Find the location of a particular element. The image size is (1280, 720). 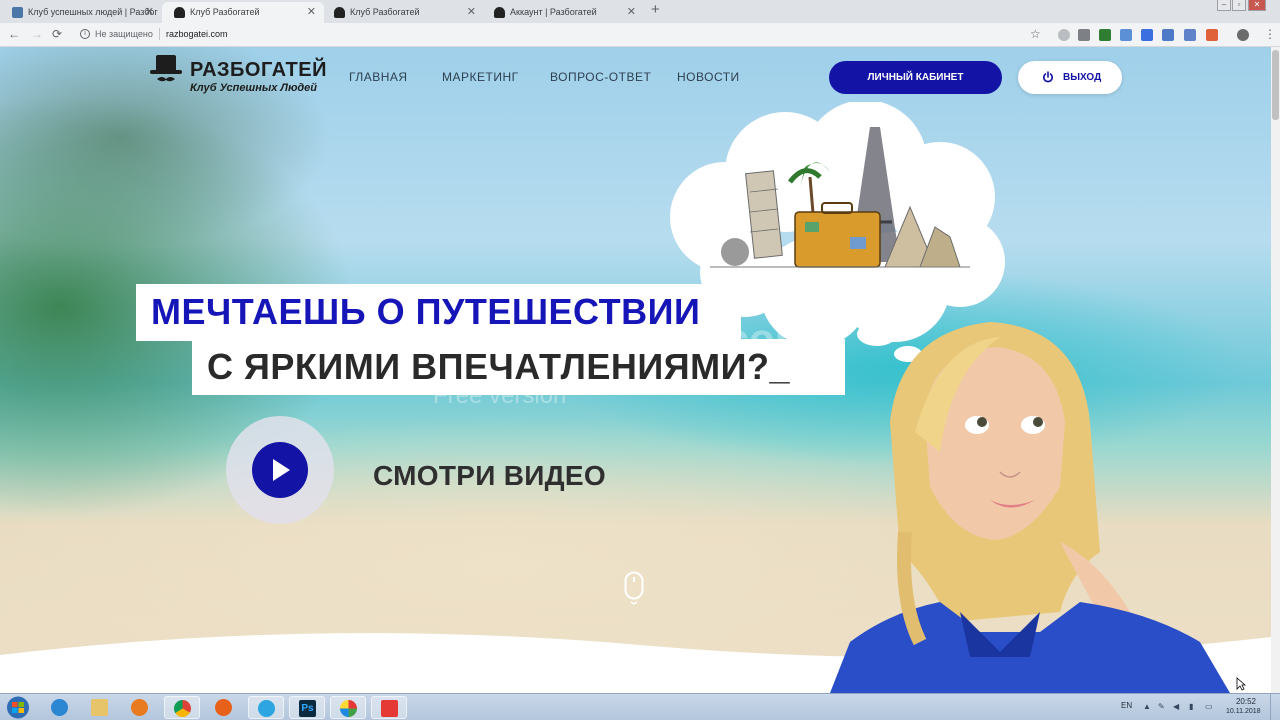

extension-3-icon is located at coordinates (1105, 35).